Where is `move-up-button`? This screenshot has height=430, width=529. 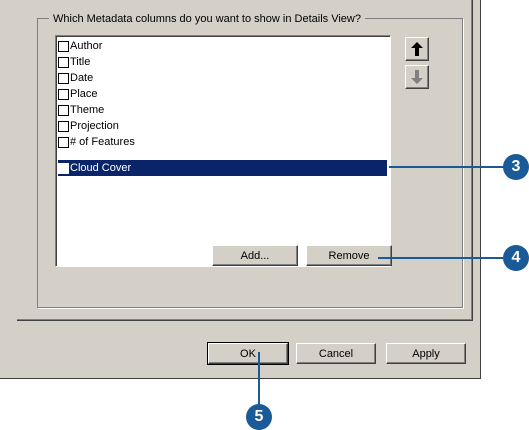
move-up-button is located at coordinates (417, 49).